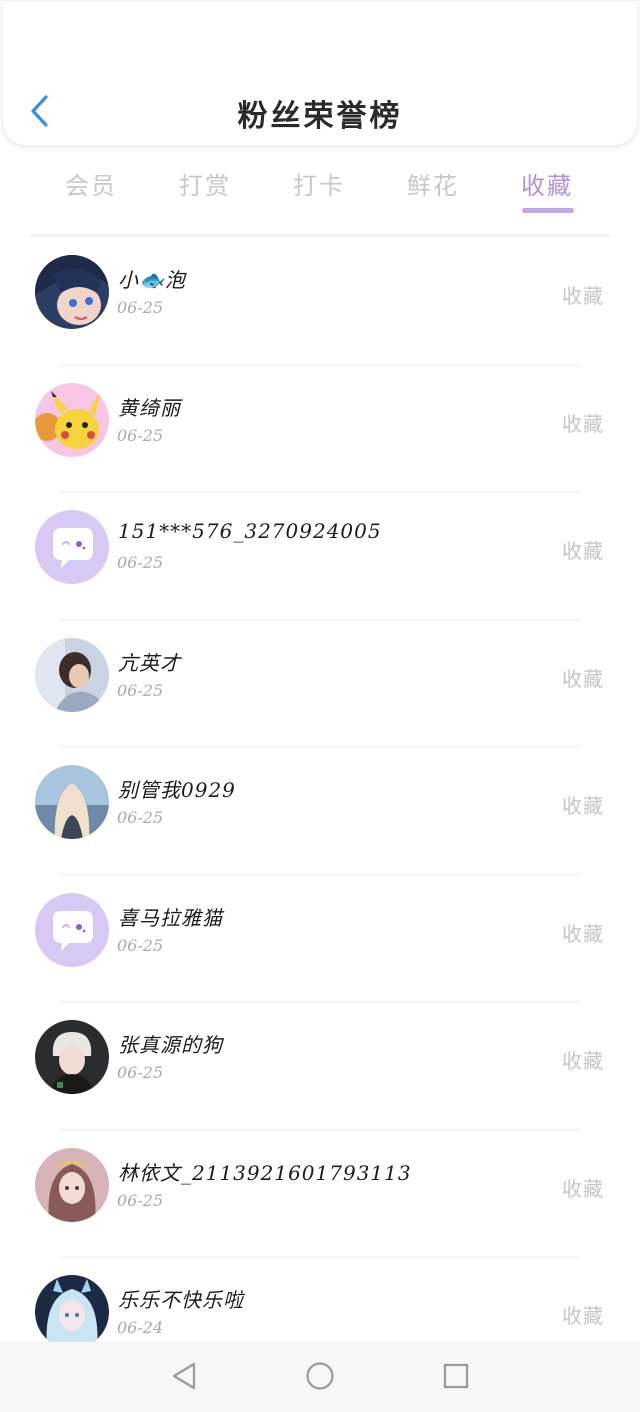 This screenshot has width=640, height=1412. I want to click on system-nav-bar, so click(320, 1377).